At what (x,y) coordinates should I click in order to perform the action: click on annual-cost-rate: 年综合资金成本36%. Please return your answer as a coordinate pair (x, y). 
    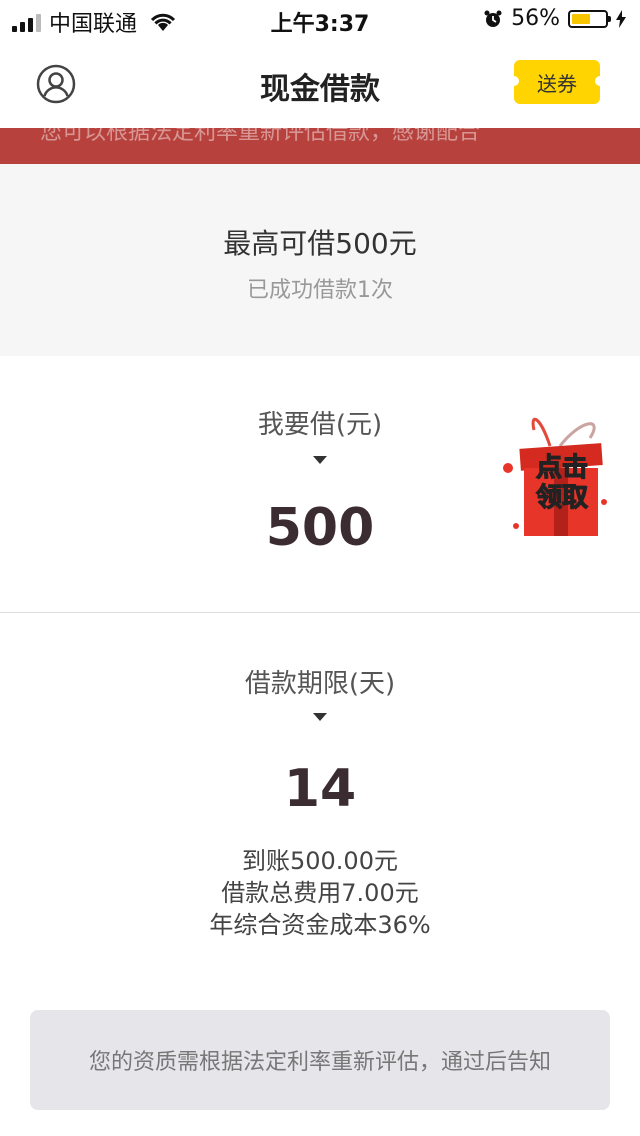
    Looking at the image, I should click on (320, 925).